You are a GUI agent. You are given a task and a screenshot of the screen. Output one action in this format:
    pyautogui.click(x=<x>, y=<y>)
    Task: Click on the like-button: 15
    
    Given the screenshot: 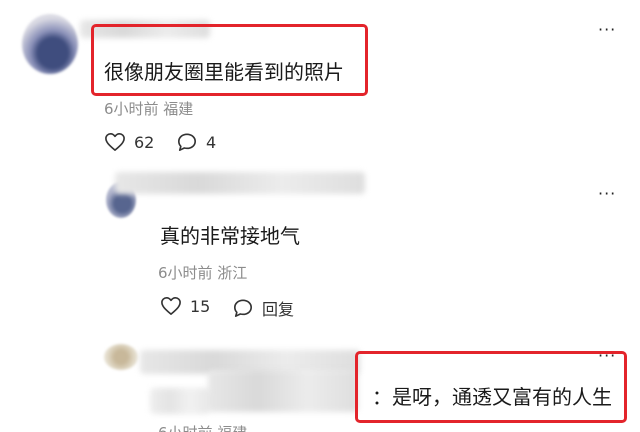 What is the action you would take?
    pyautogui.click(x=185, y=306)
    